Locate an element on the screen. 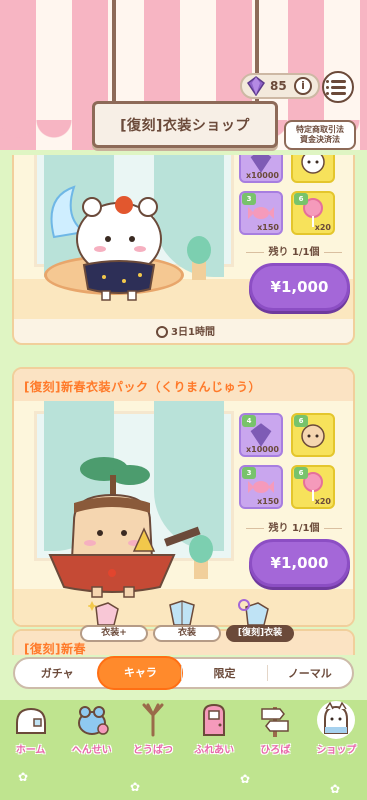 The width and height of the screenshot is (367, 800). category-tab: 衣装+ is located at coordinates (114, 633).